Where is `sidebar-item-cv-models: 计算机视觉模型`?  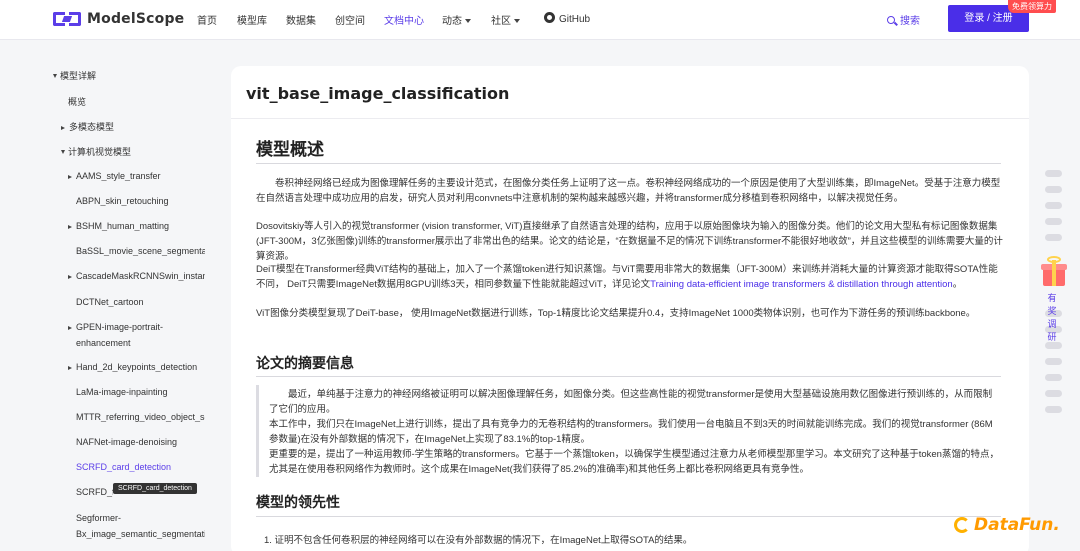
sidebar-item-cv-models: 计算机视觉模型 is located at coordinates (96, 151).